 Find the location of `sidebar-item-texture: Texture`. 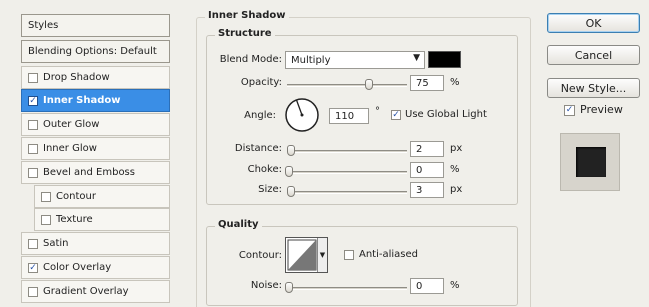

sidebar-item-texture: Texture is located at coordinates (102, 219).